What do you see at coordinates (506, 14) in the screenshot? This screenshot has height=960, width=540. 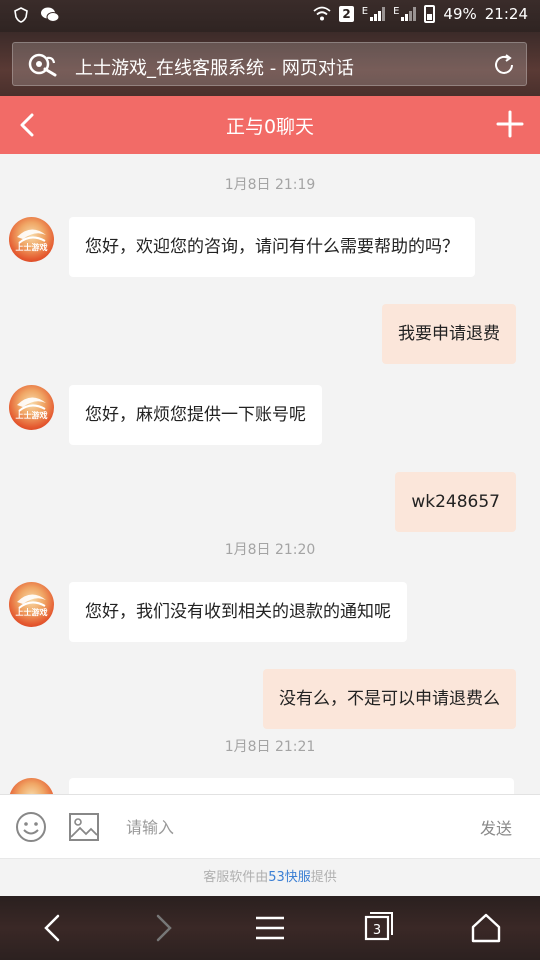 I see `clock: 21:24` at bounding box center [506, 14].